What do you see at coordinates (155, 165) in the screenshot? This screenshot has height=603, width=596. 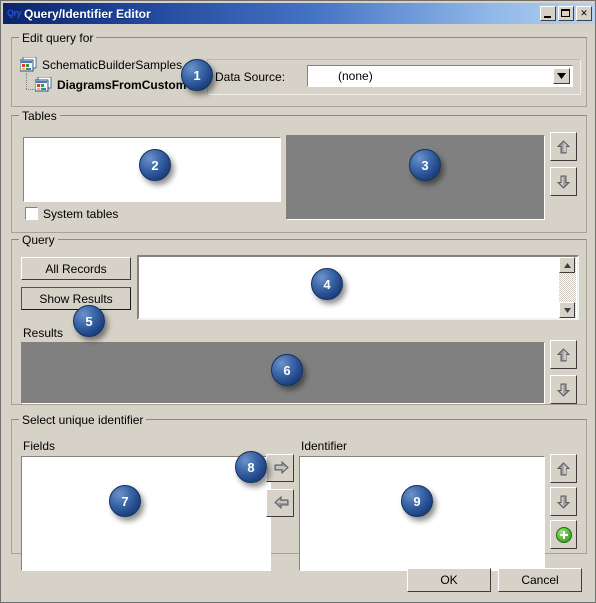 I see `annotation-badge-2: 2` at bounding box center [155, 165].